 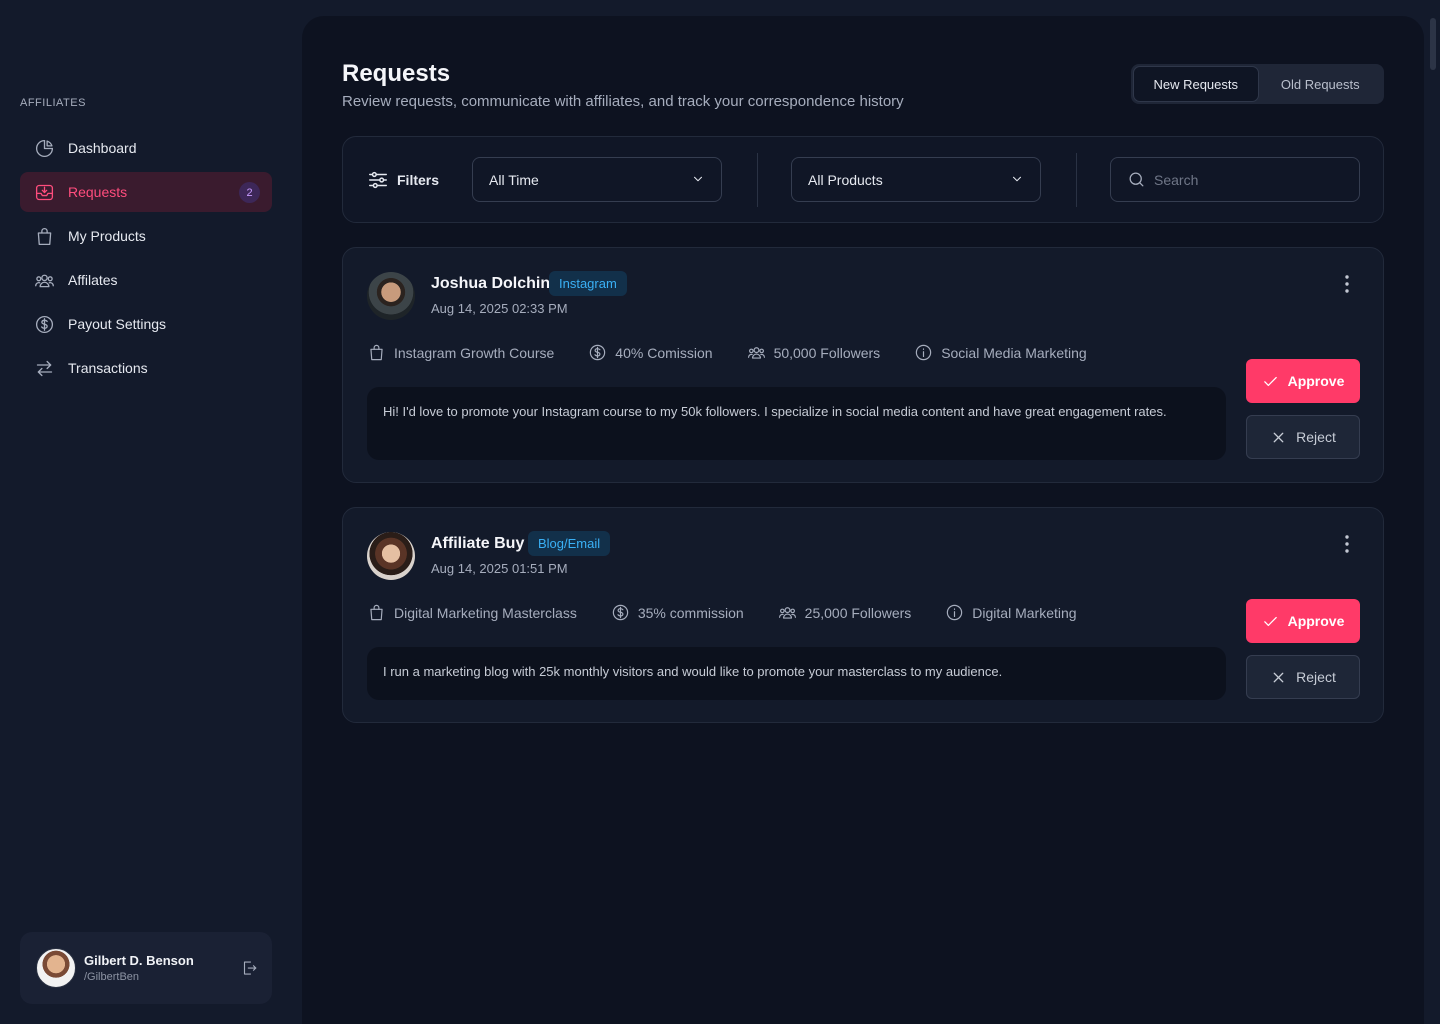 I want to click on sidebar-item-label: Requests, so click(x=98, y=192).